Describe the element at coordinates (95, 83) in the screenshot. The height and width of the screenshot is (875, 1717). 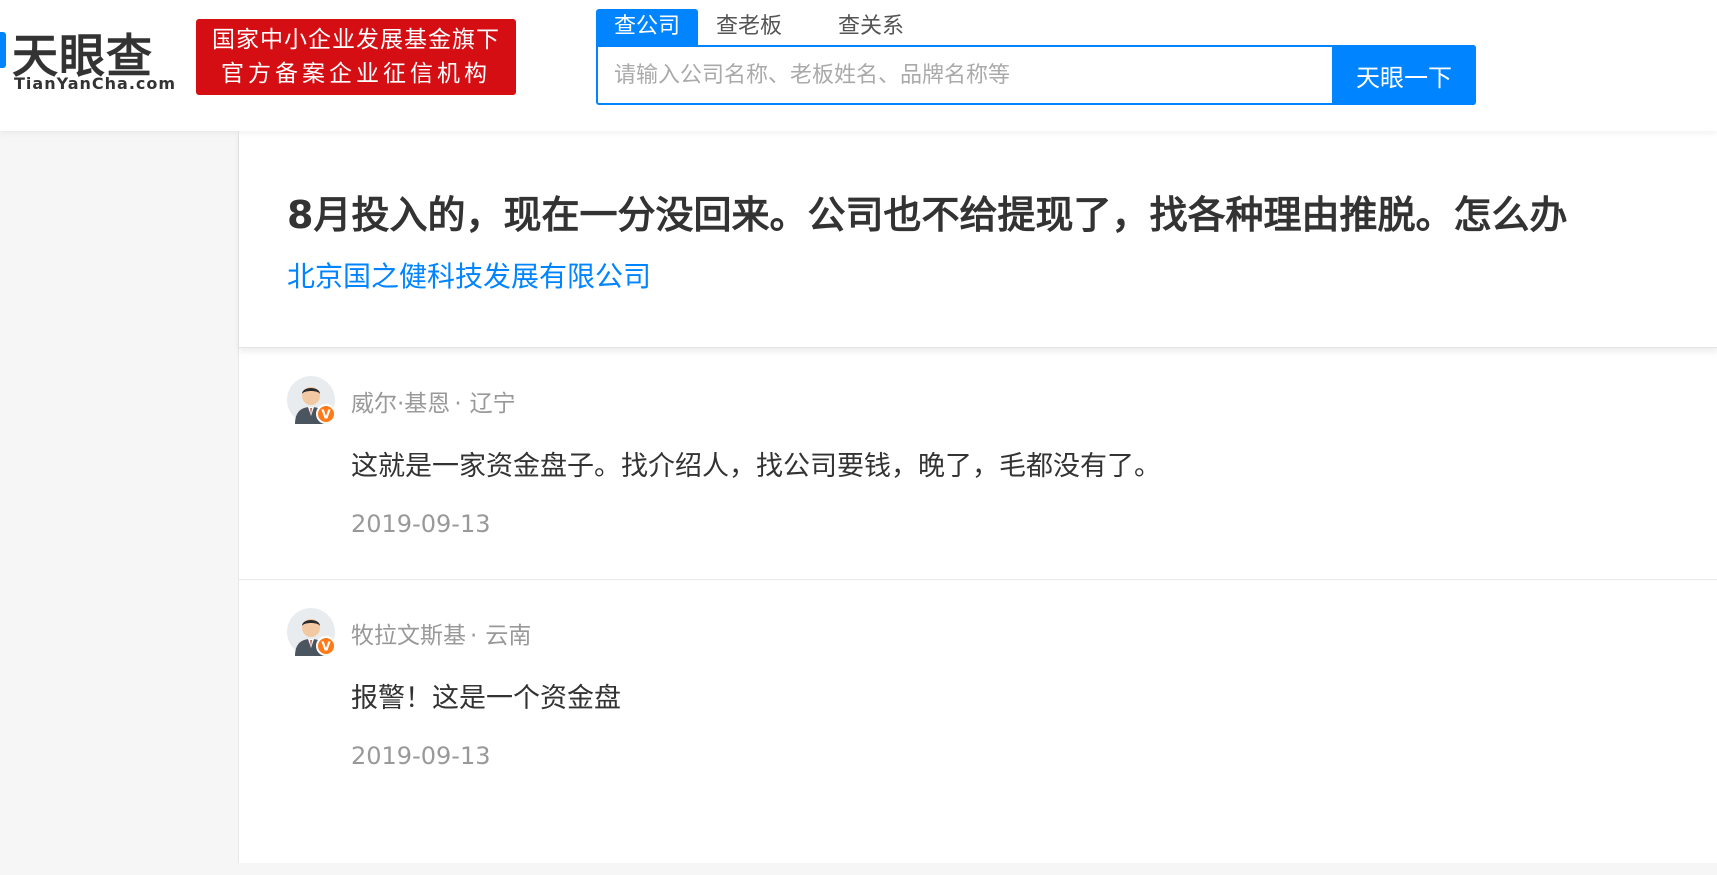
I see `logo-domain: TianYanCha.com` at that location.